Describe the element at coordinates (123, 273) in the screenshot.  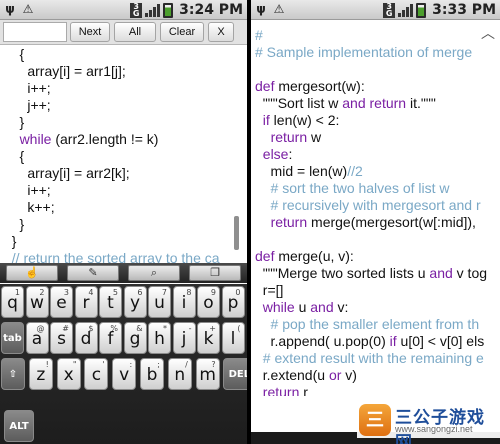
I see `editor-toolbar: ☝ ✎ ⌕ ❐` at that location.